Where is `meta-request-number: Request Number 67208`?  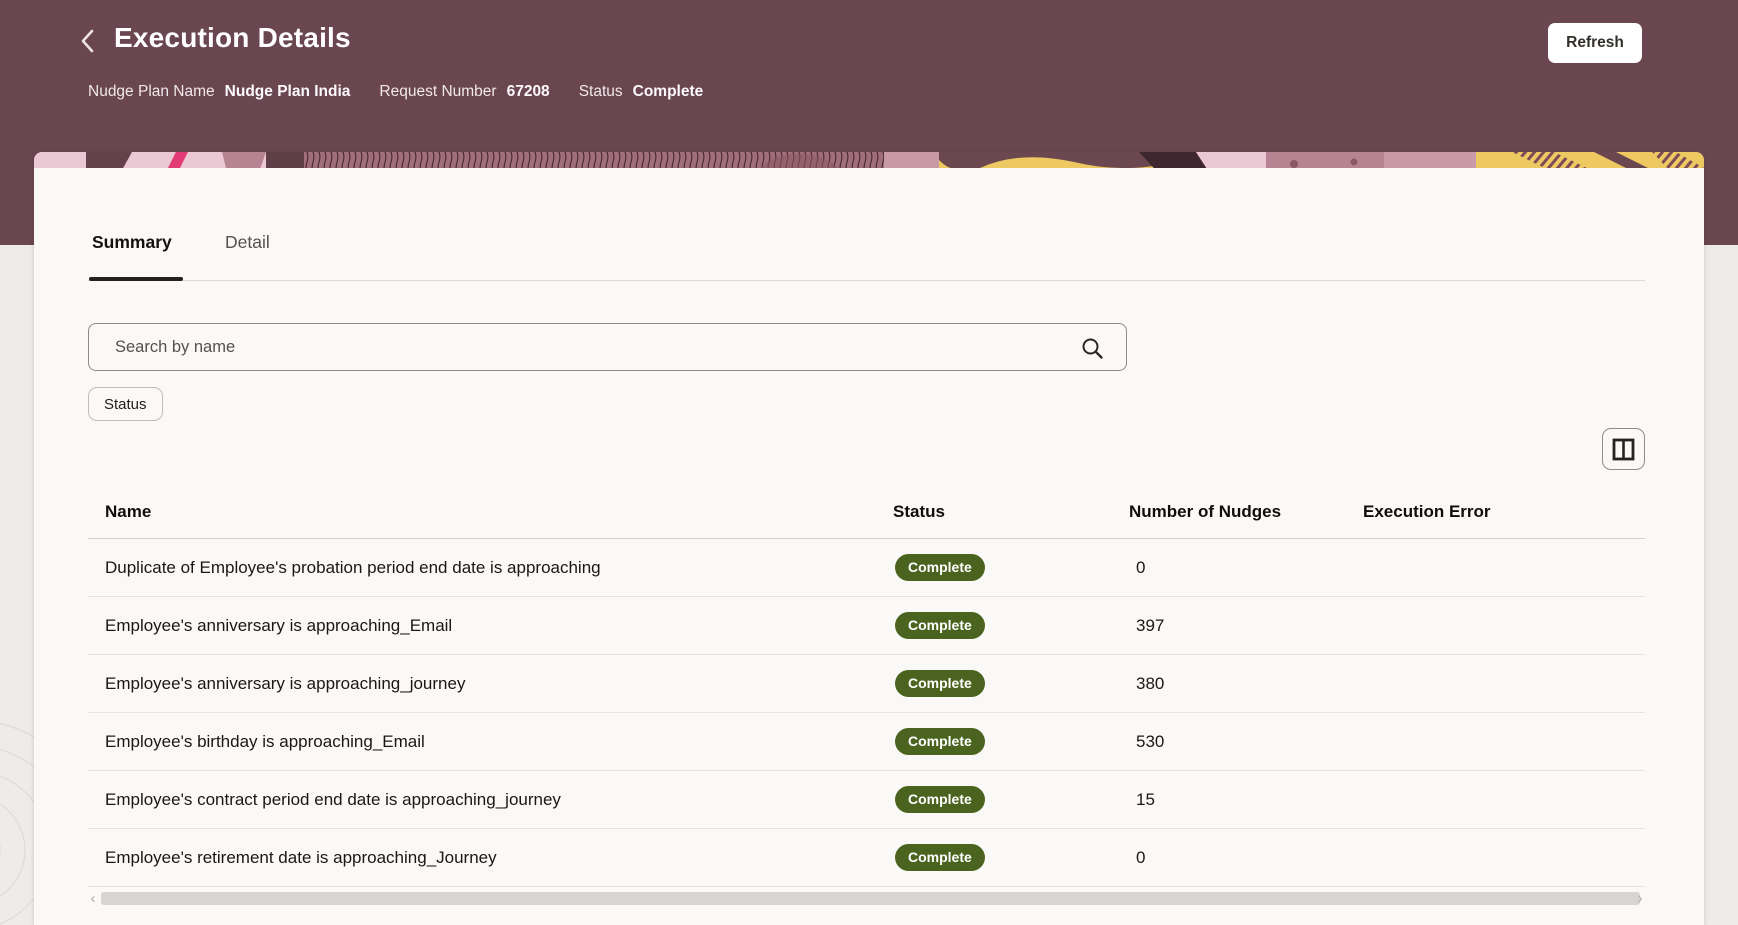 meta-request-number: Request Number 67208 is located at coordinates (464, 92).